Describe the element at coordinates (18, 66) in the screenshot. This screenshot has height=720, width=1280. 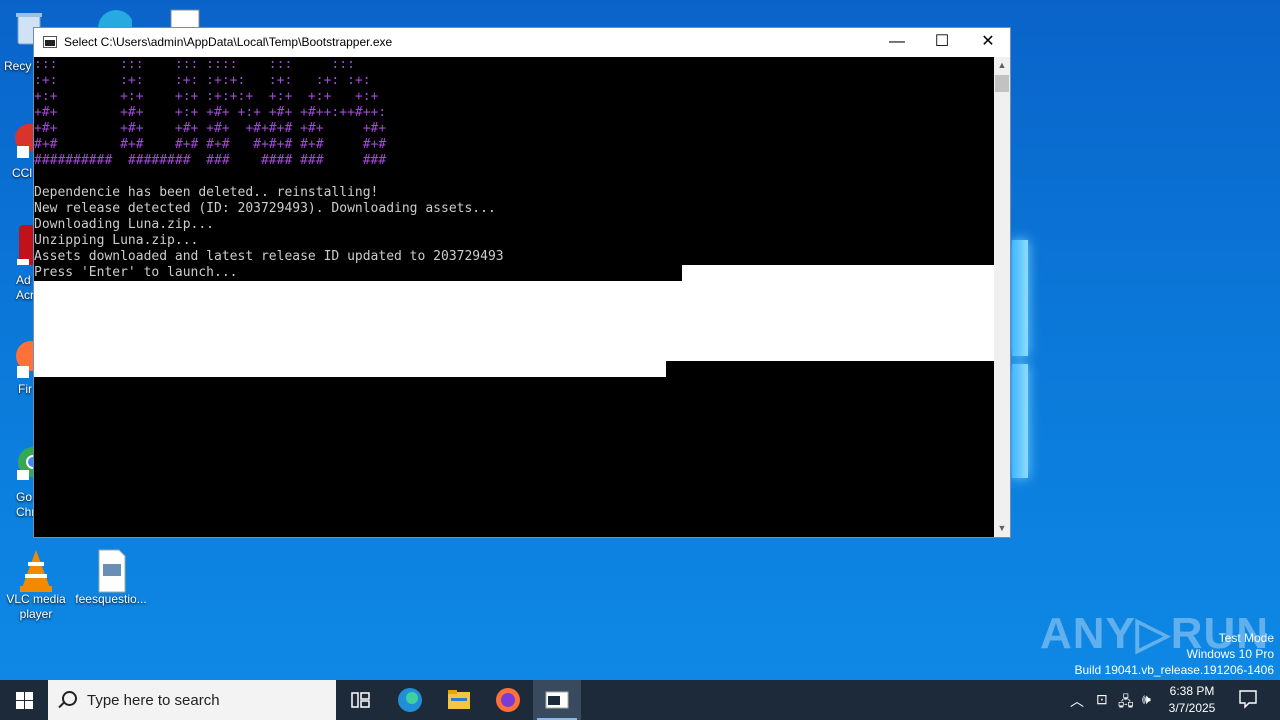
I see `desktop-icon-label: Recy` at that location.